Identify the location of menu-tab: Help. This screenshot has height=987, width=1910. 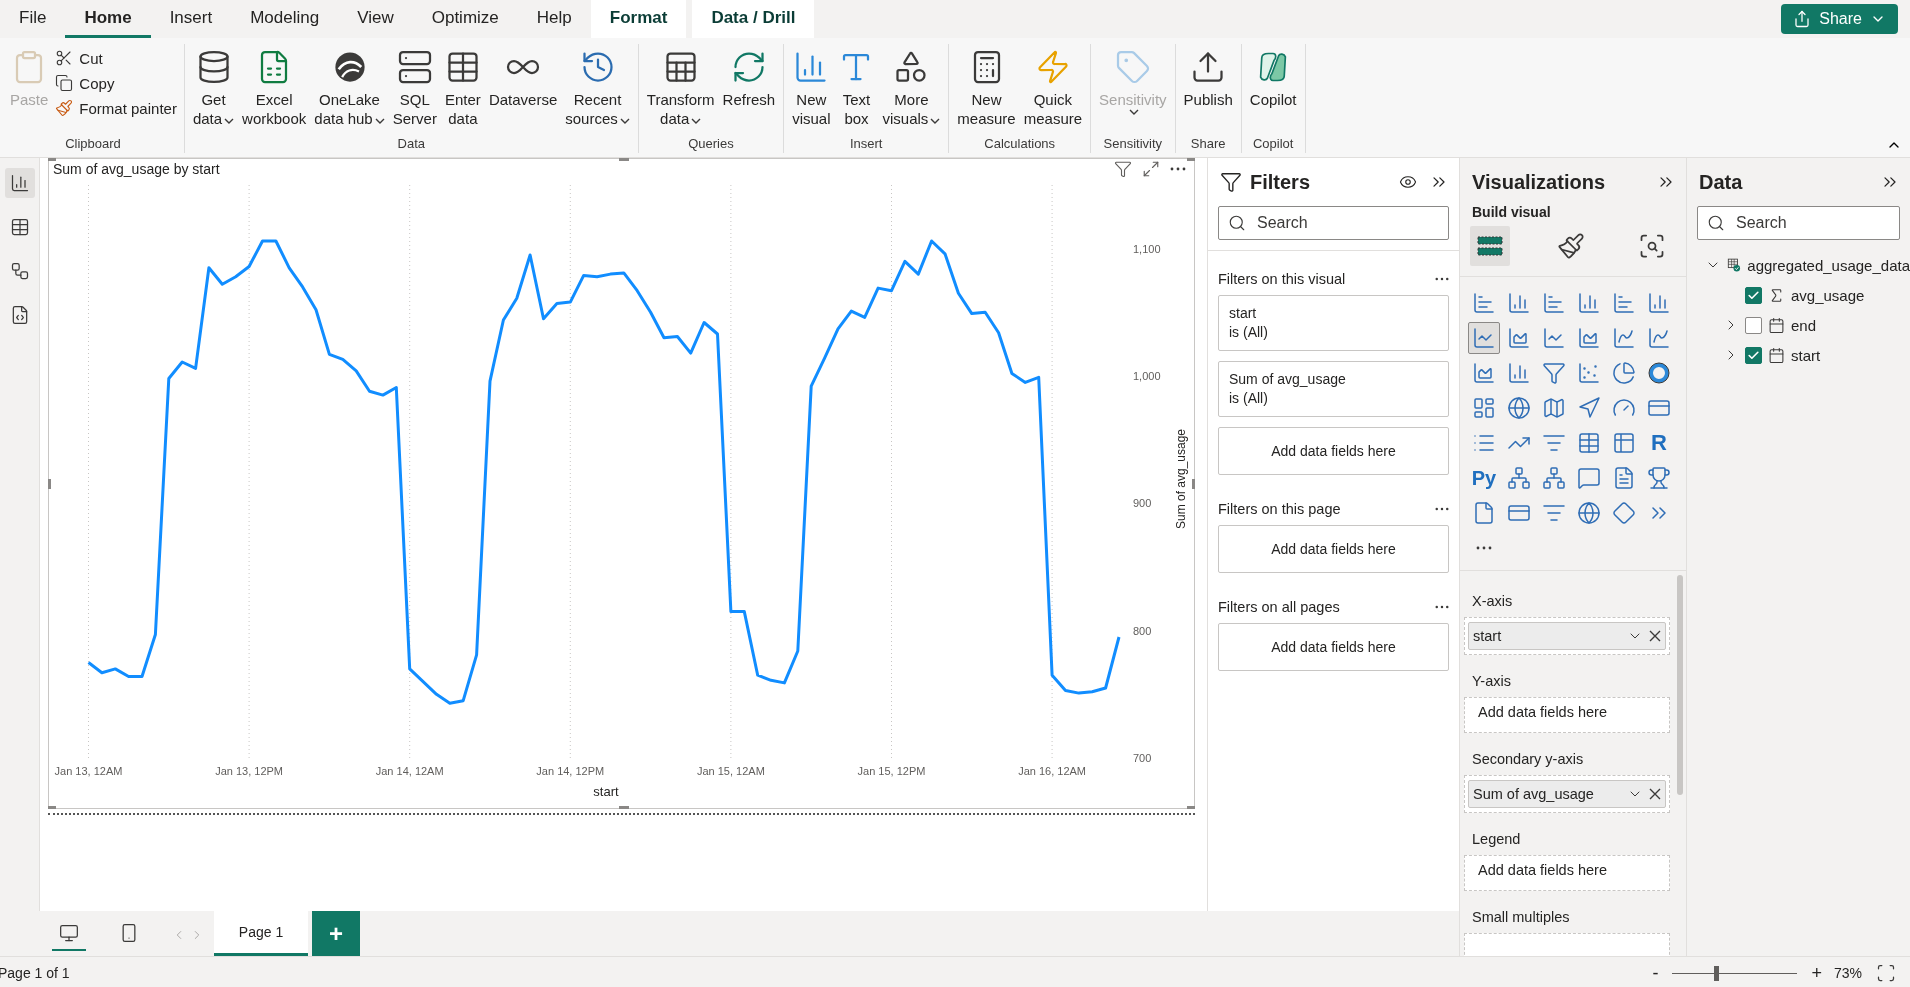
(554, 19).